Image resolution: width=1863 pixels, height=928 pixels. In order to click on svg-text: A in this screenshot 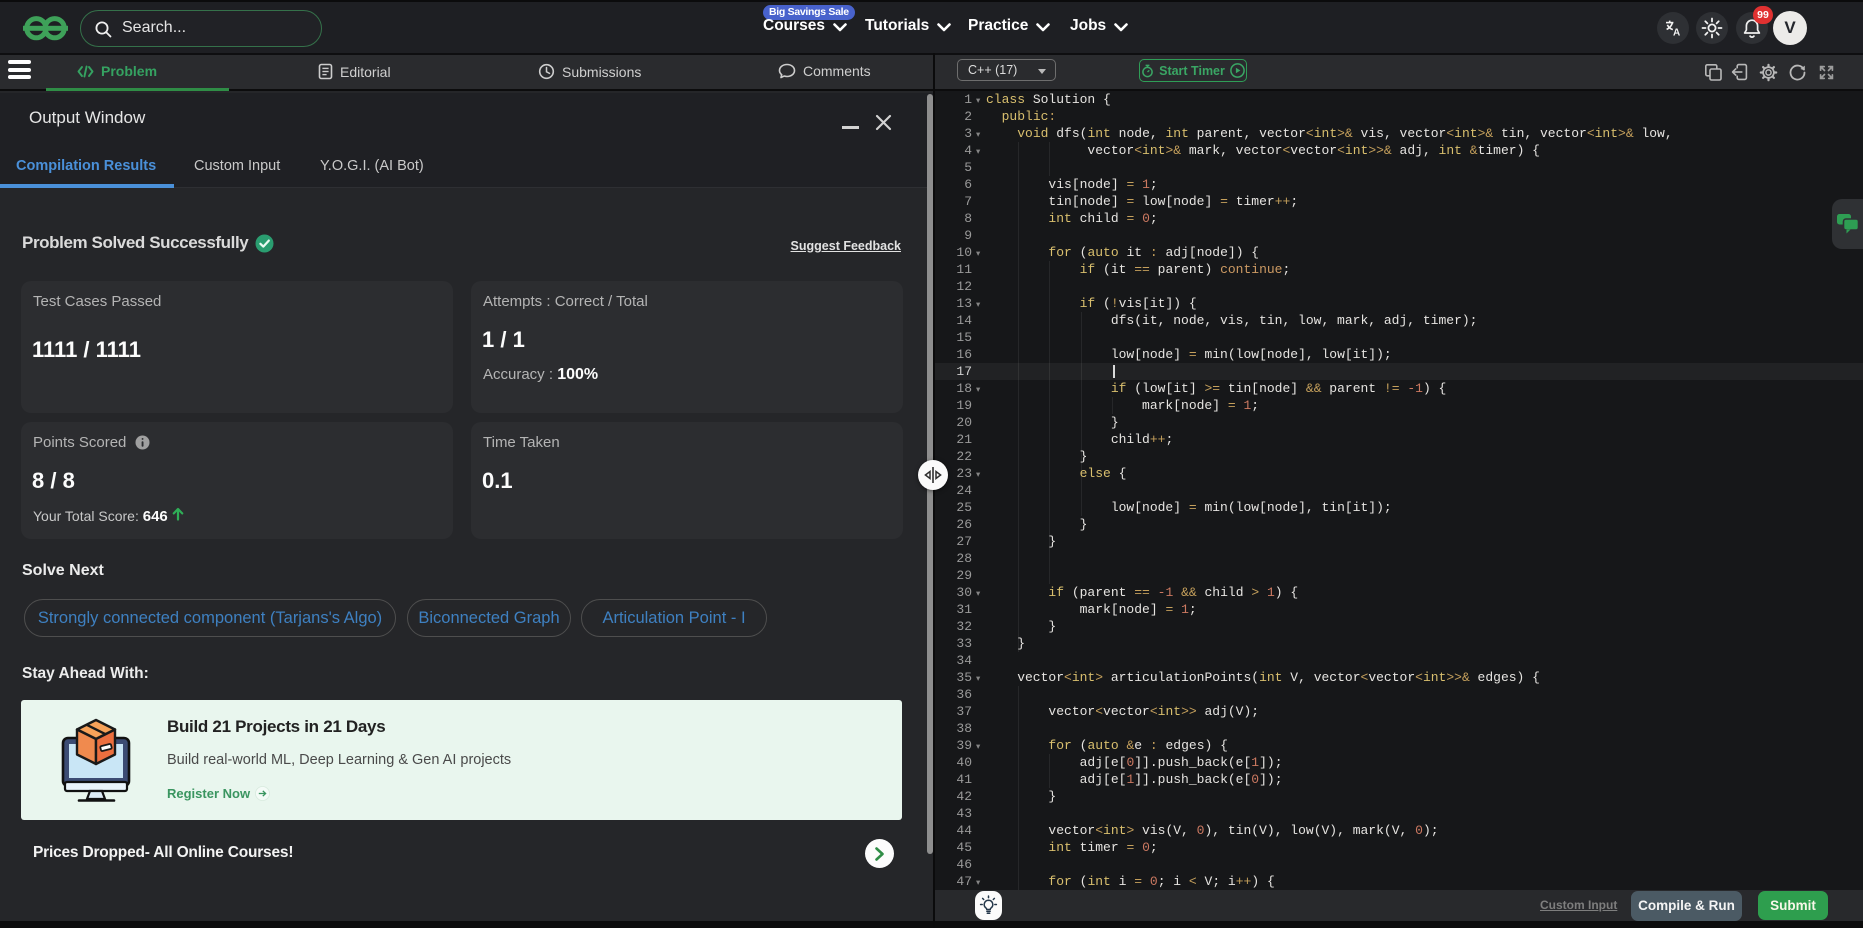, I will do `click(1676, 32)`.